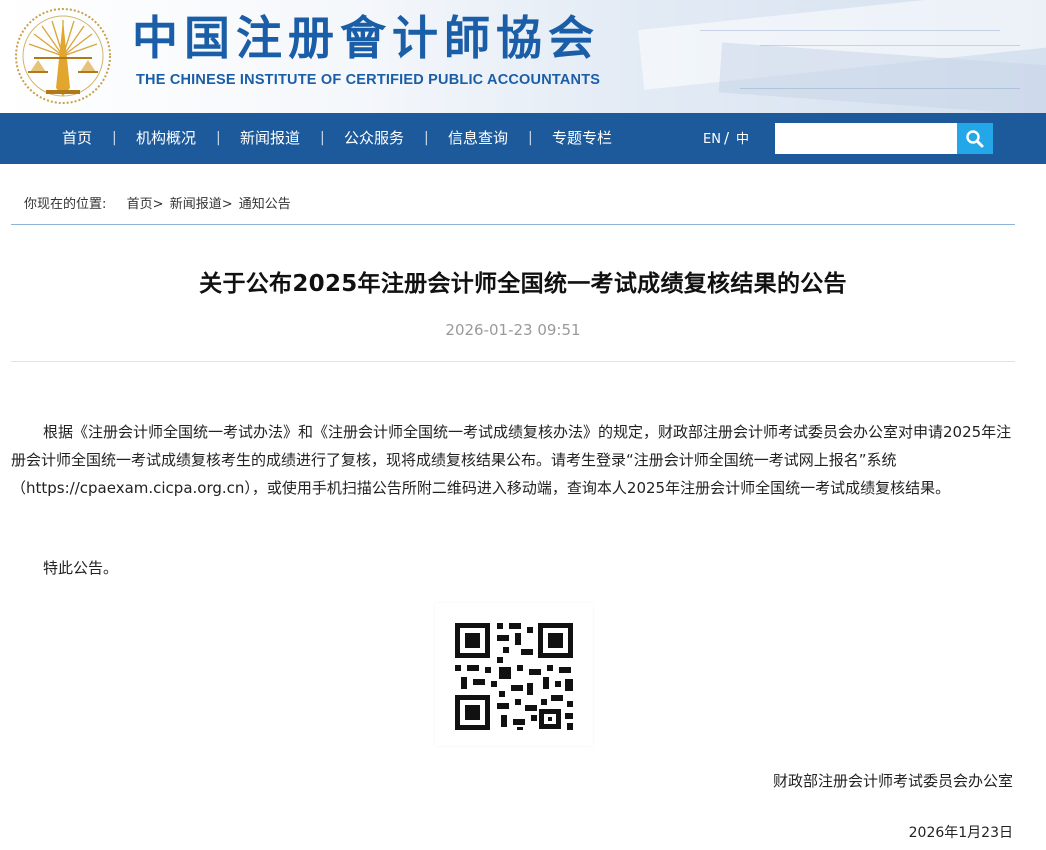  What do you see at coordinates (478, 138) in the screenshot?
I see `nav-item-inquiry: 信息查询` at bounding box center [478, 138].